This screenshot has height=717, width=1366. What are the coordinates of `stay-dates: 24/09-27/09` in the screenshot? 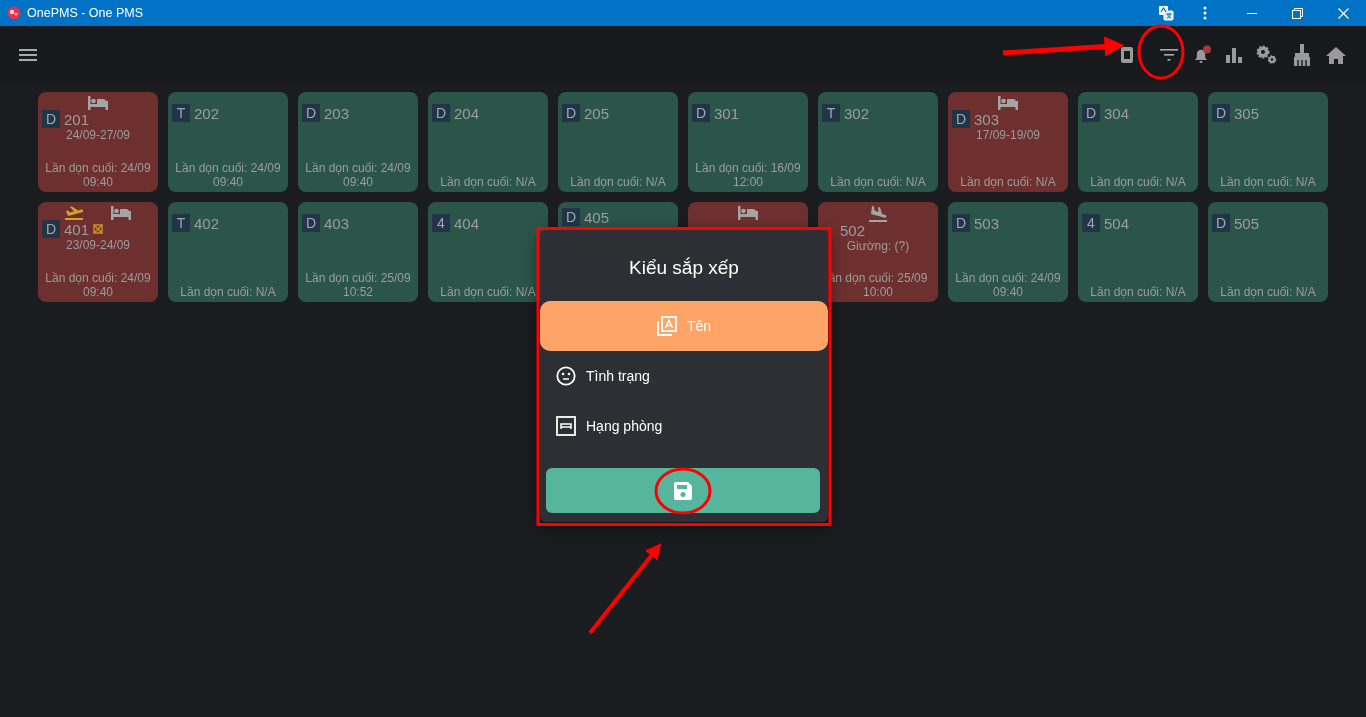 It's located at (98, 135).